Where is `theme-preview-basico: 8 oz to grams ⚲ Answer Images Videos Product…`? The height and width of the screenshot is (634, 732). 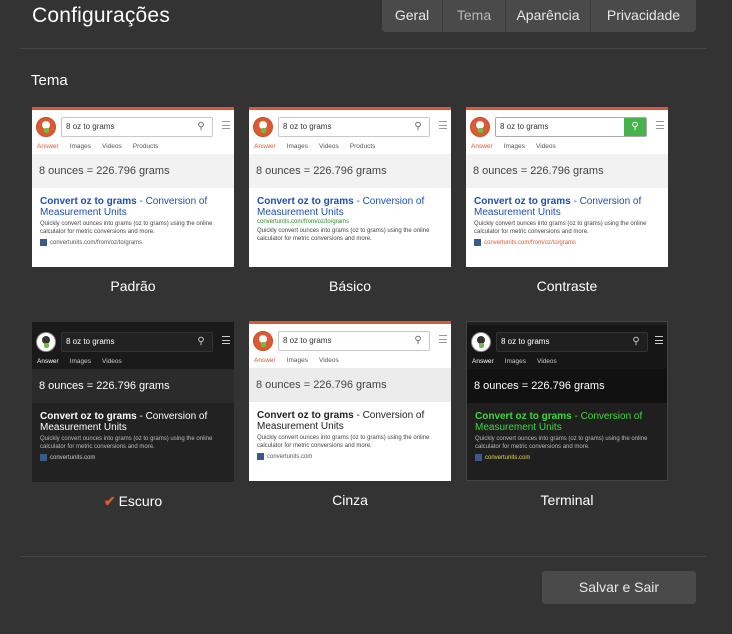 theme-preview-basico: 8 oz to grams ⚲ Answer Images Videos Product… is located at coordinates (350, 187).